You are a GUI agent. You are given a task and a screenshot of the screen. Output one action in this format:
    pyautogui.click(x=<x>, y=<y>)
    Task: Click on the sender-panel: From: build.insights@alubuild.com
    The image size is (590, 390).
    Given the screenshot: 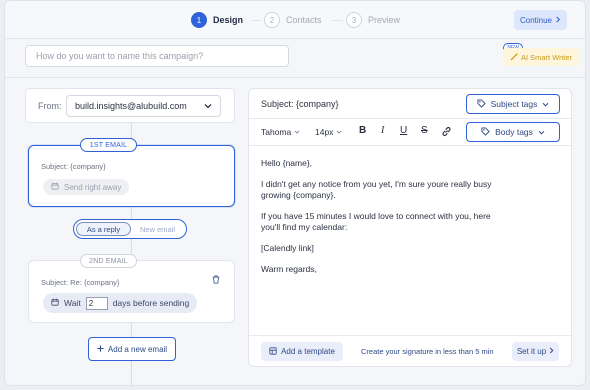 What is the action you would take?
    pyautogui.click(x=130, y=105)
    